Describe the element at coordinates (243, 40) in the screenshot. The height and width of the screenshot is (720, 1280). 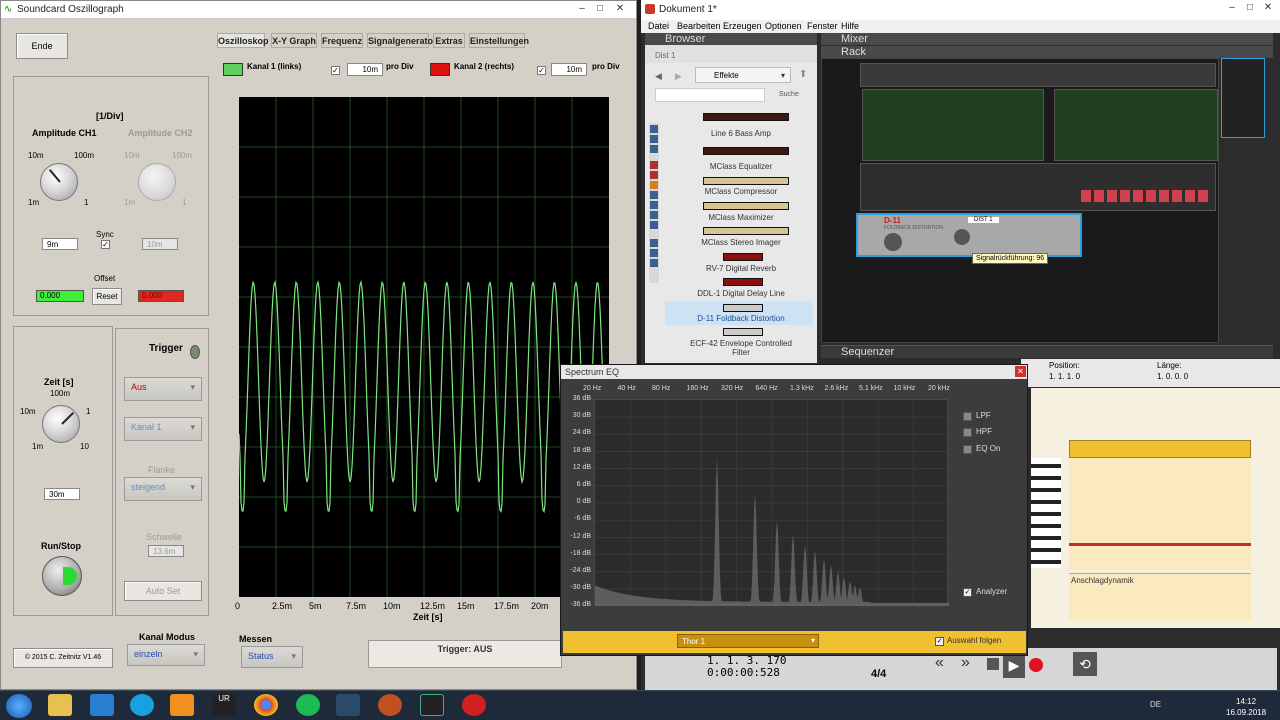
I see `tab-oszilloskop: Oszilloskop` at that location.